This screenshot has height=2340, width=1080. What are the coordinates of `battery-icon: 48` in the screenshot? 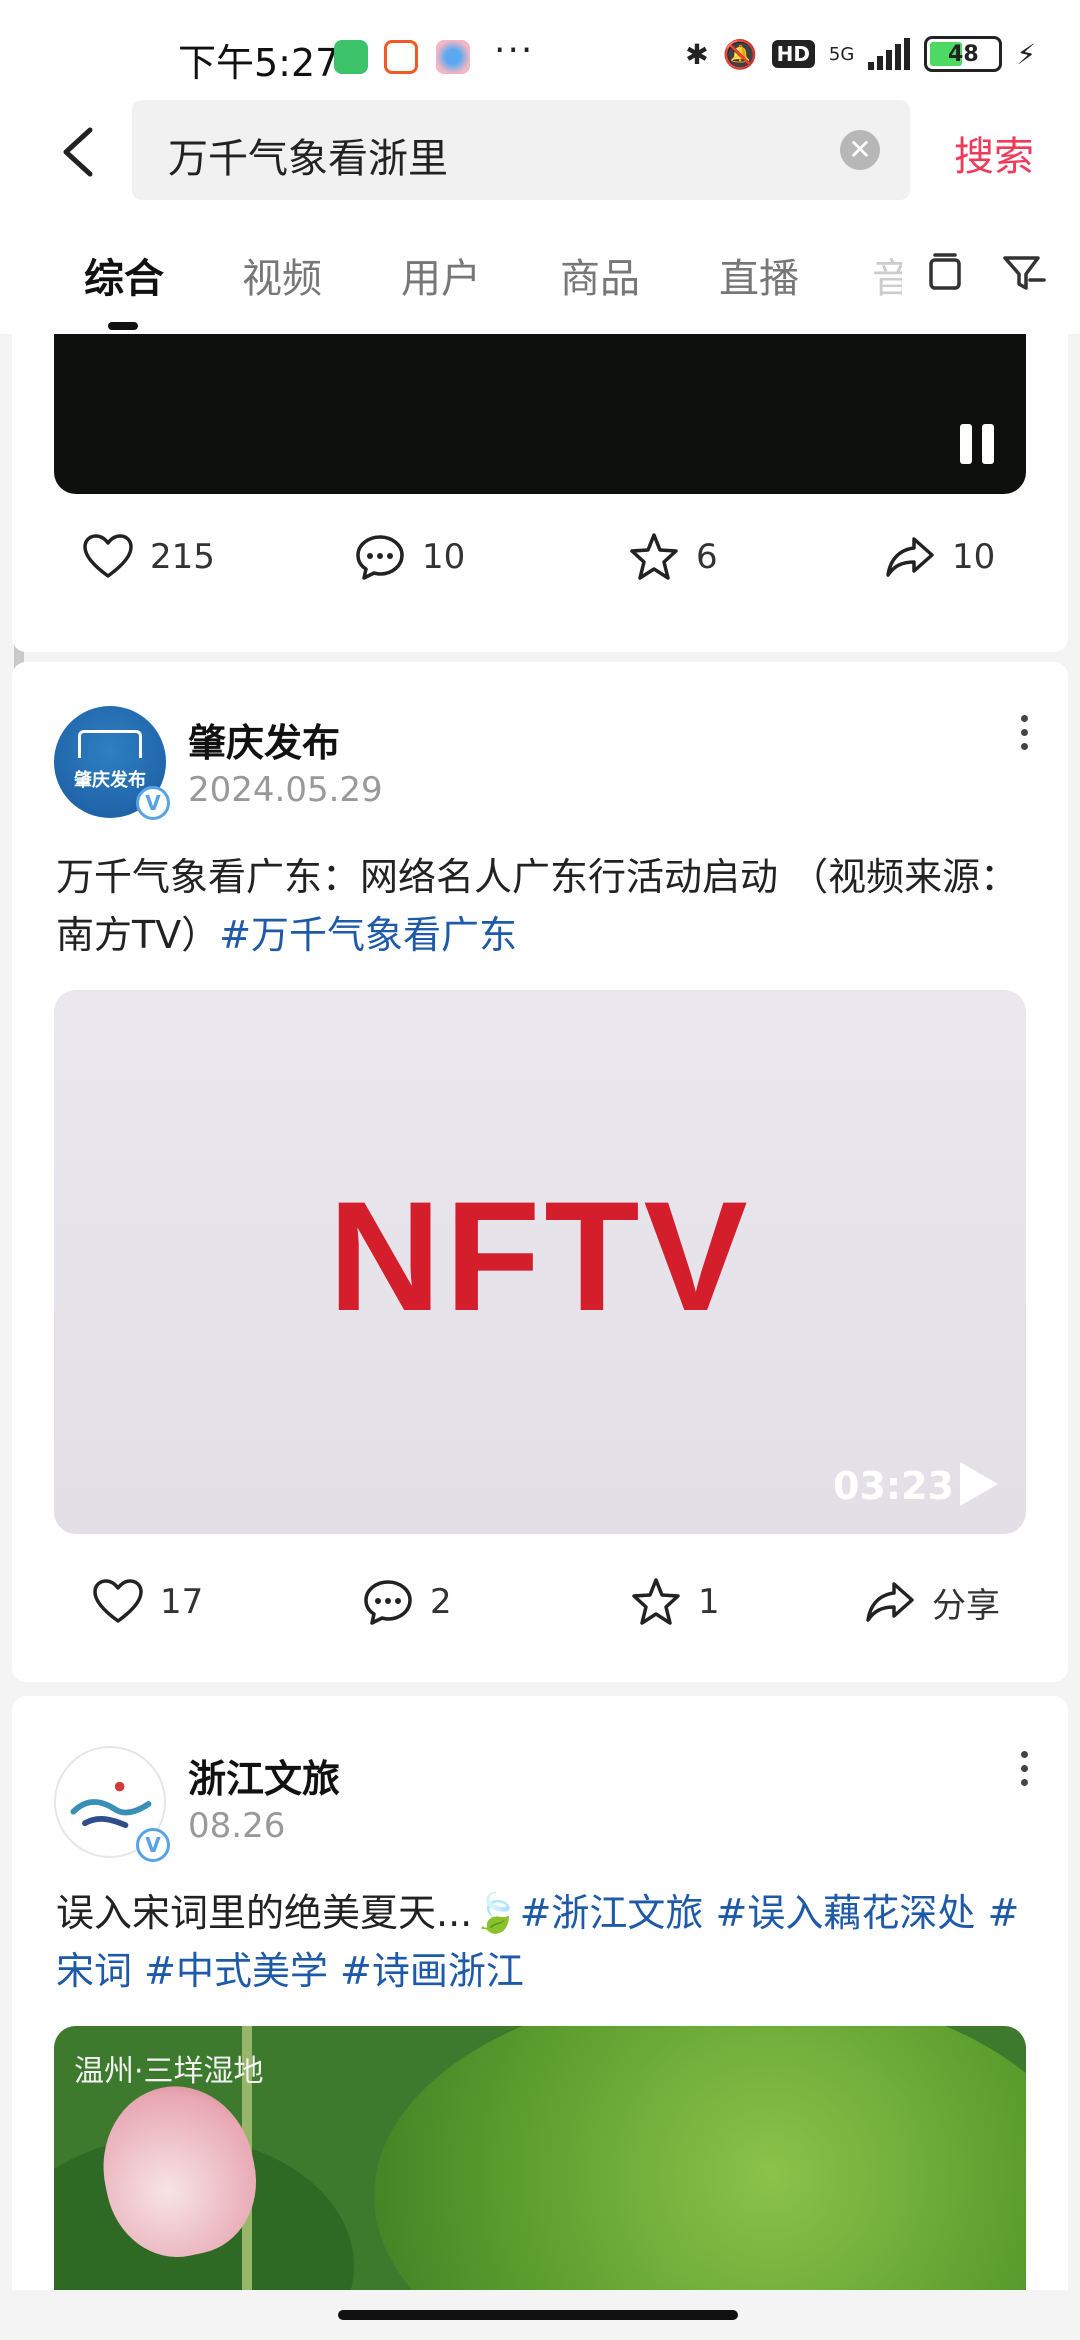 It's located at (963, 54).